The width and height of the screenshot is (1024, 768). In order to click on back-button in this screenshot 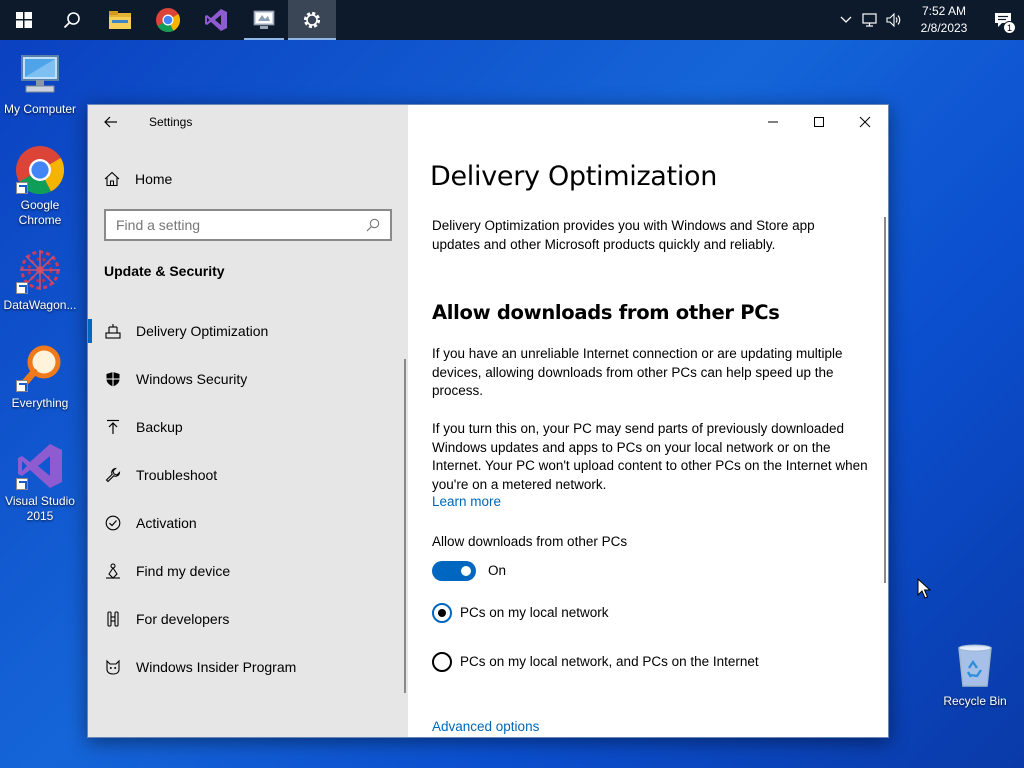, I will do `click(111, 122)`.